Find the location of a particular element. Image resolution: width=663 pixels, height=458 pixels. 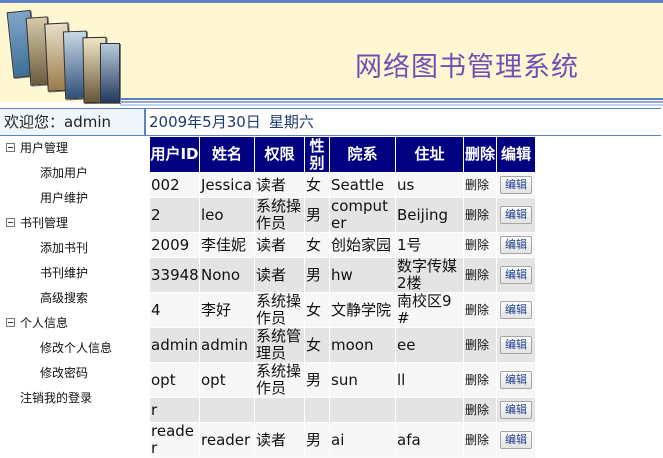

cell-name: 李好 is located at coordinates (227, 310).